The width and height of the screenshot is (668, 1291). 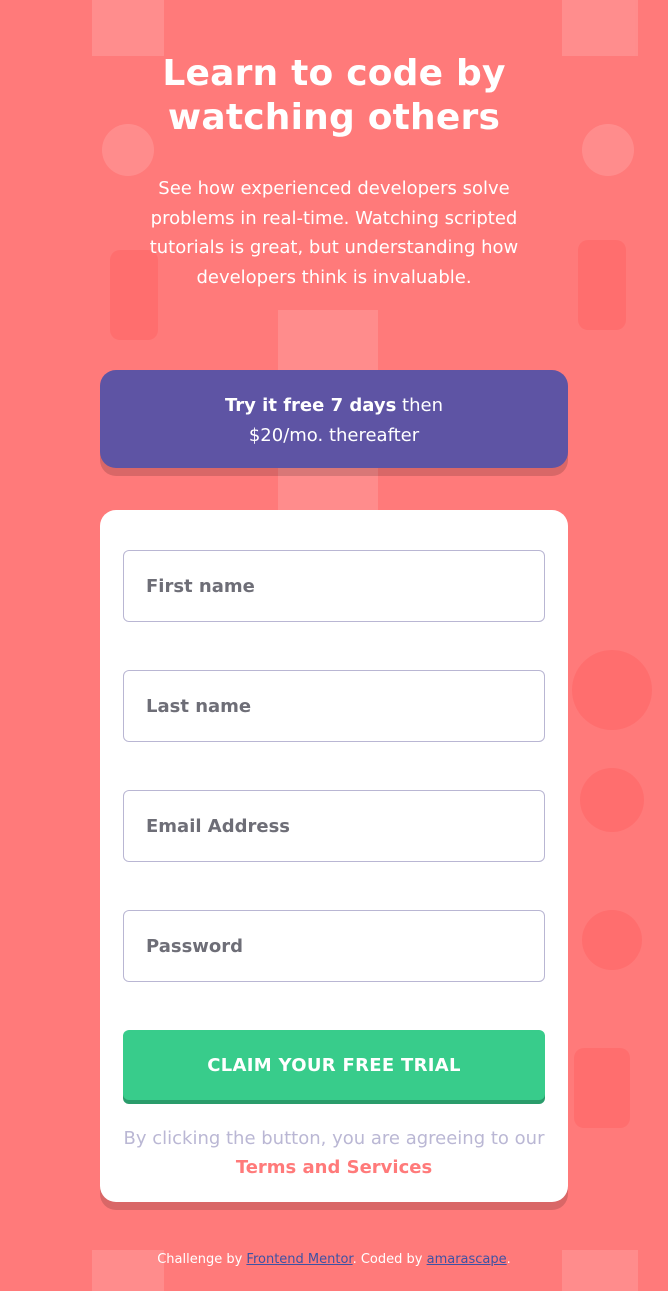 What do you see at coordinates (202, 1259) in the screenshot?
I see `attribution-prefix: Challenge by` at bounding box center [202, 1259].